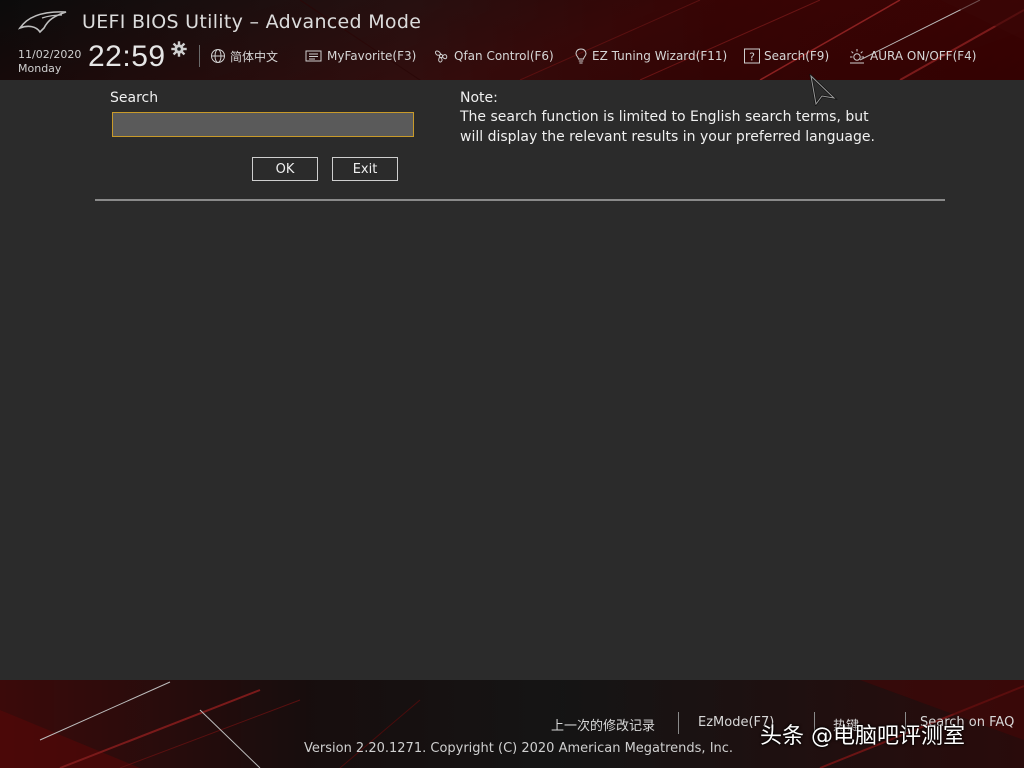  Describe the element at coordinates (678, 723) in the screenshot. I see `footer-separator` at that location.